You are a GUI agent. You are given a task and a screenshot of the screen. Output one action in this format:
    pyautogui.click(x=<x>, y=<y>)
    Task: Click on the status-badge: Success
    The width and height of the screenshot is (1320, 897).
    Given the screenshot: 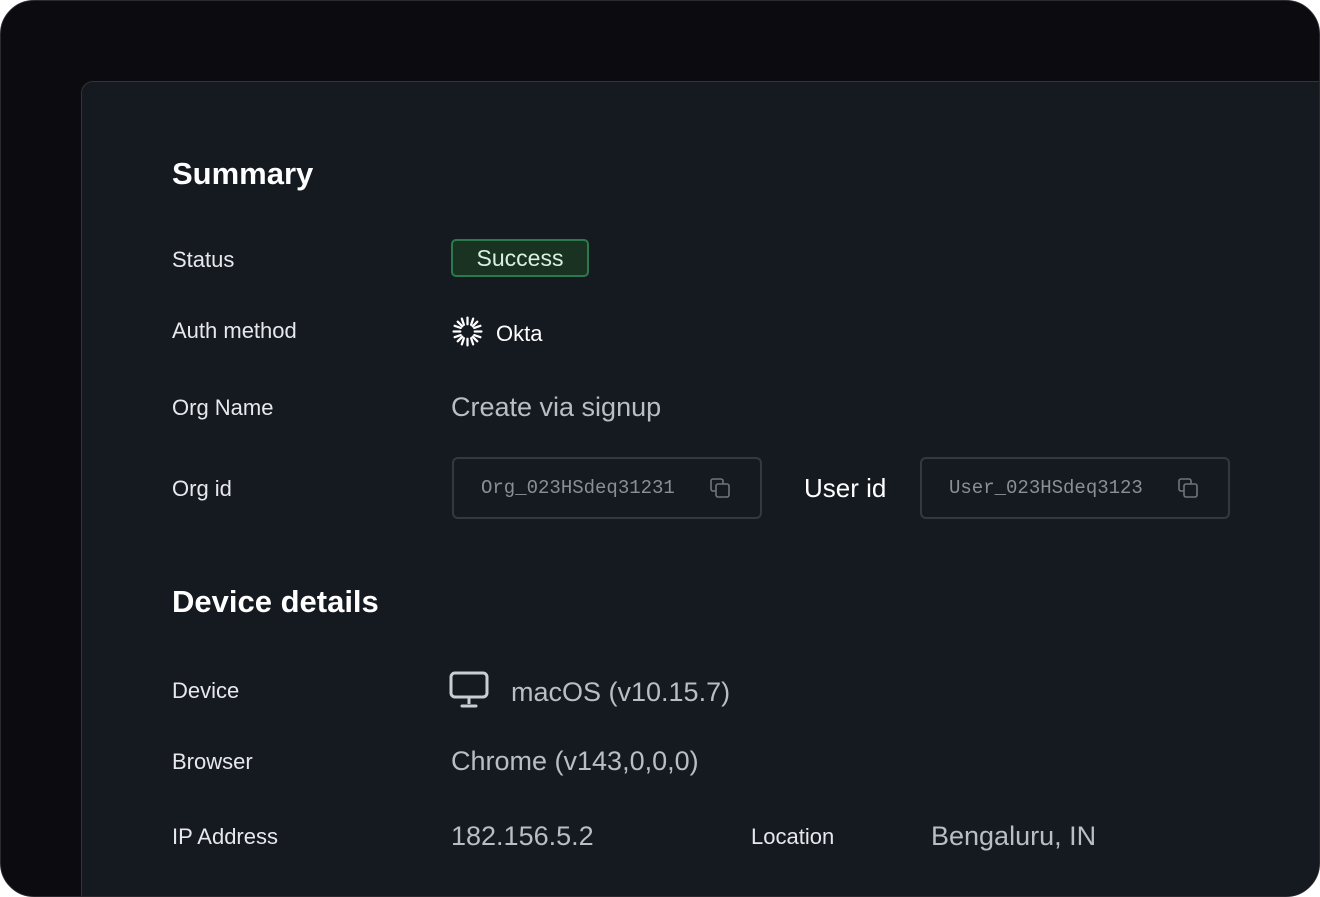 What is the action you would take?
    pyautogui.click(x=520, y=258)
    